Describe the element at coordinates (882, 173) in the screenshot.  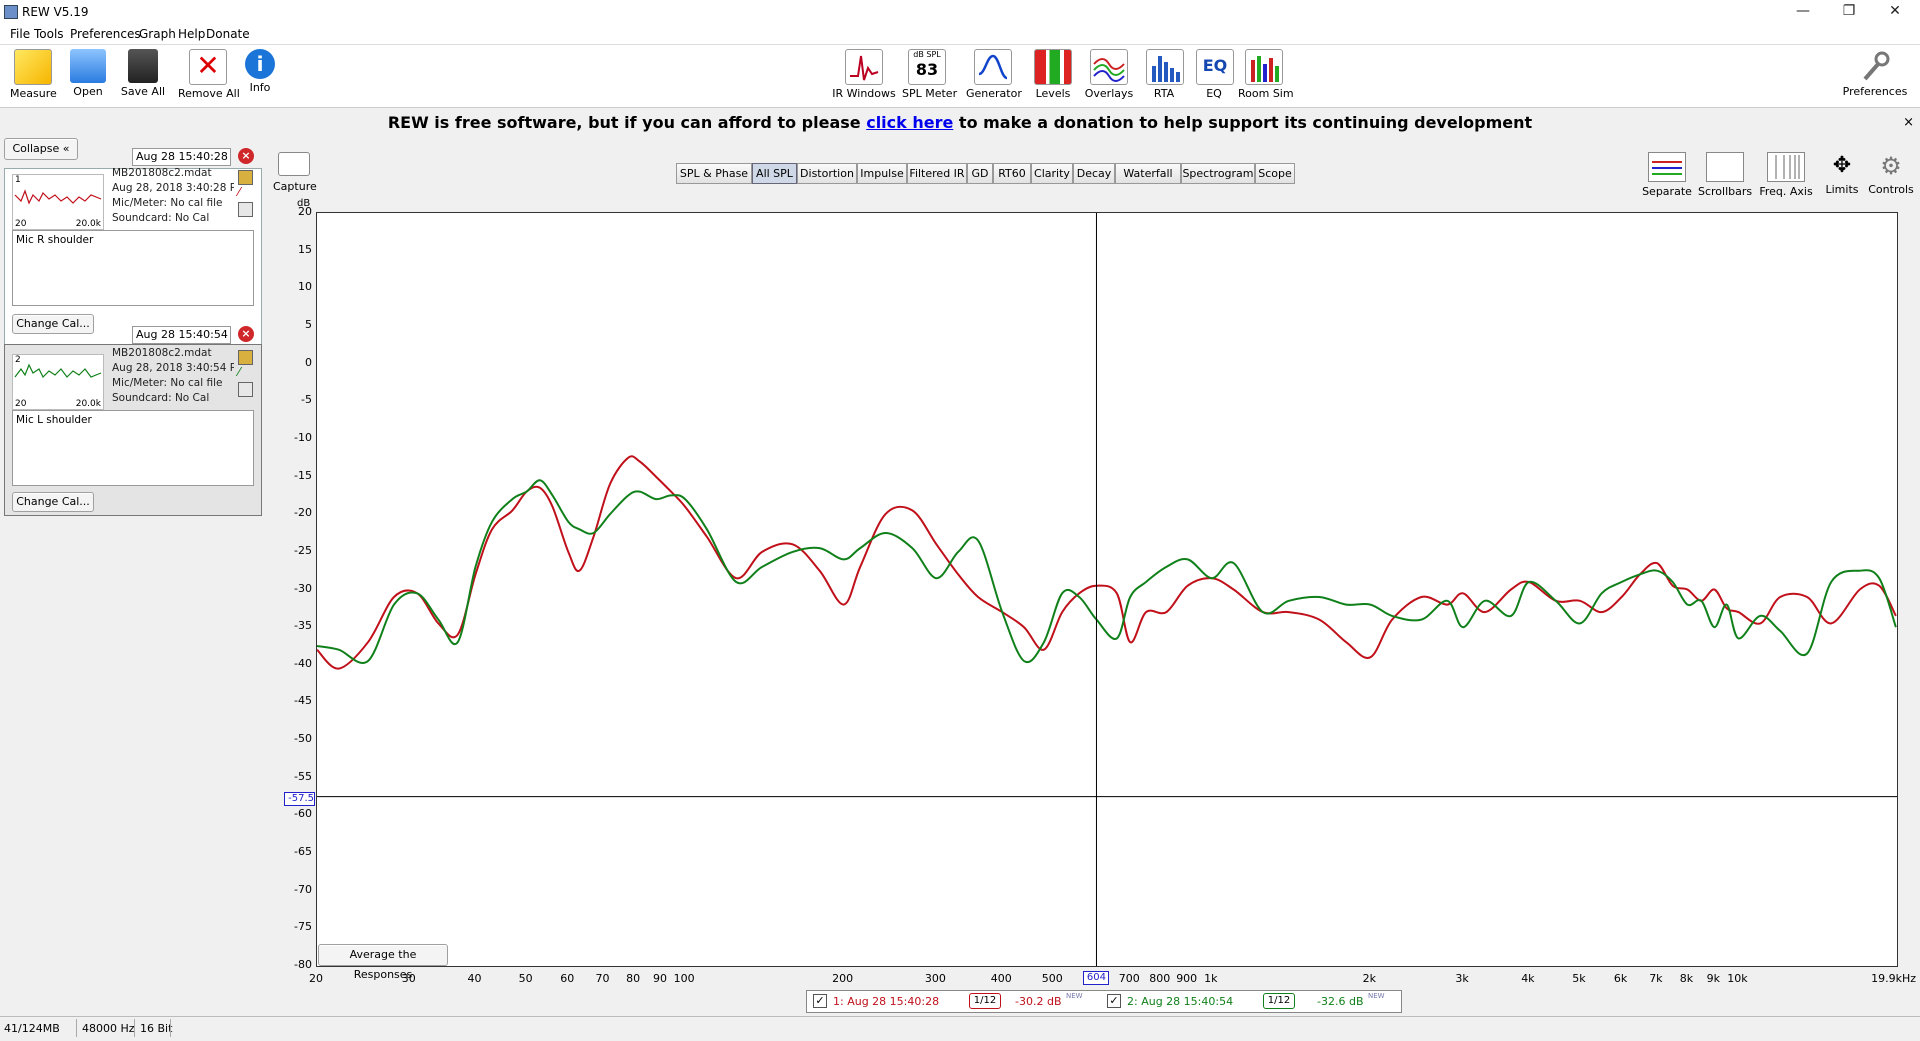
I see `tab-impulse: Impulse` at that location.